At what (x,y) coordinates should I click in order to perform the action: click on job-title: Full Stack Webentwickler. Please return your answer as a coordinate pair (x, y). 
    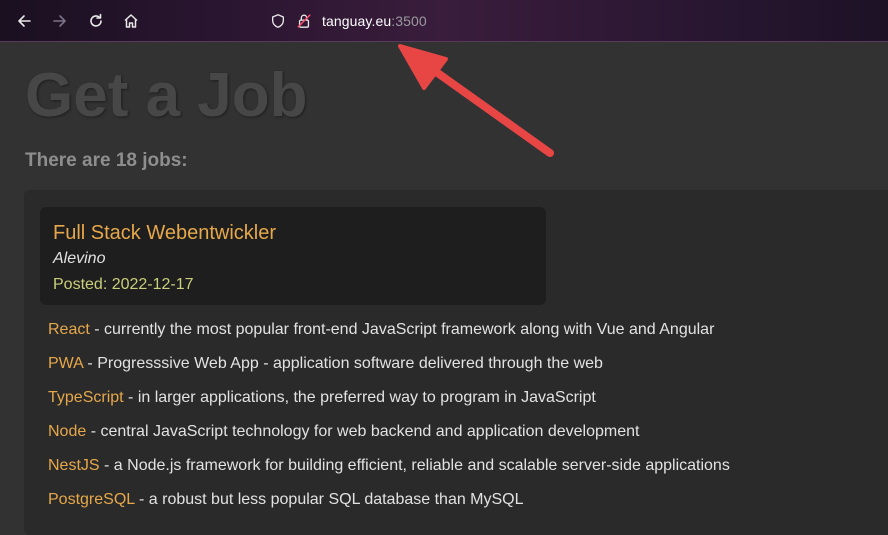
    Looking at the image, I should click on (164, 233).